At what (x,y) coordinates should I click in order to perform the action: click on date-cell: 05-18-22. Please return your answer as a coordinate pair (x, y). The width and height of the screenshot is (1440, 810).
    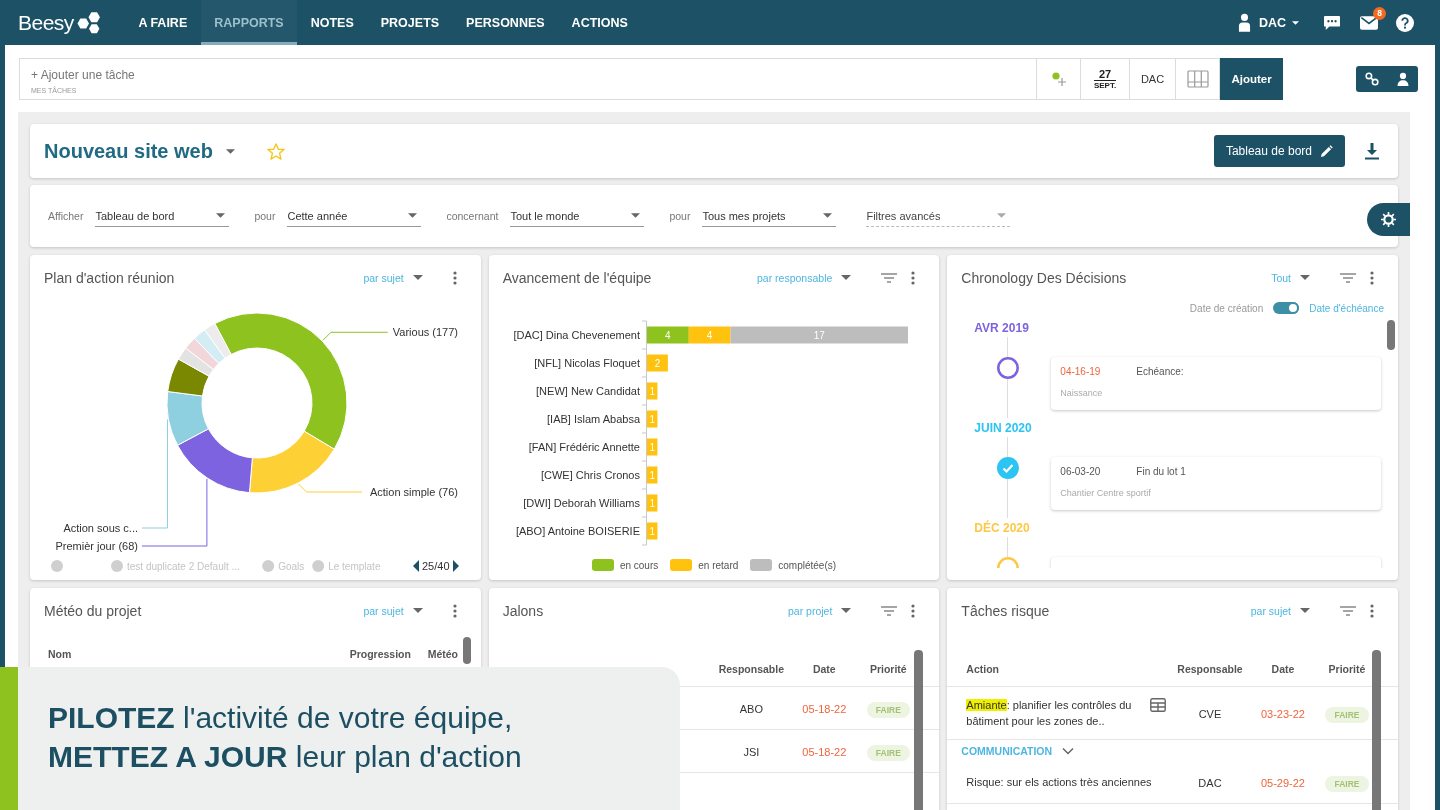
    Looking at the image, I should click on (824, 709).